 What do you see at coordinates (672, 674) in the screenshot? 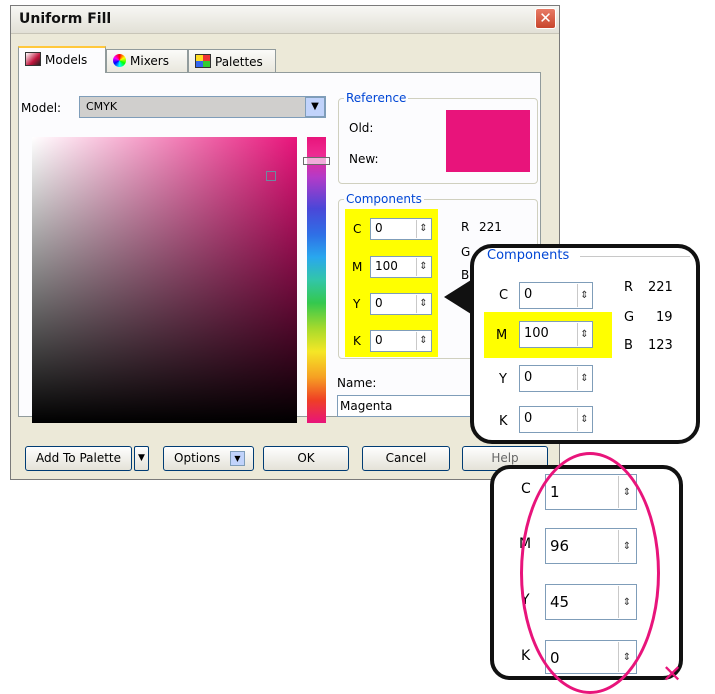
I see `incorrect-x-icon: ✕` at bounding box center [672, 674].